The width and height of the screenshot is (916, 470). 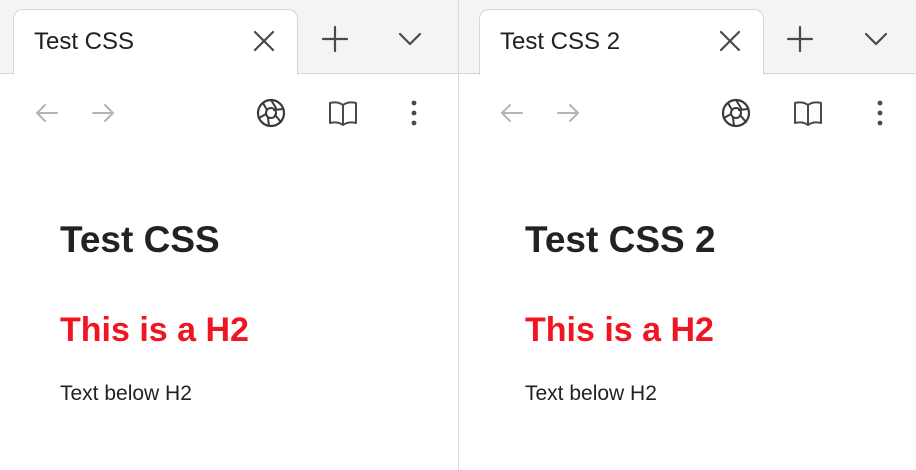 What do you see at coordinates (620, 239) in the screenshot?
I see `page-heading-1: Test CSS 2` at bounding box center [620, 239].